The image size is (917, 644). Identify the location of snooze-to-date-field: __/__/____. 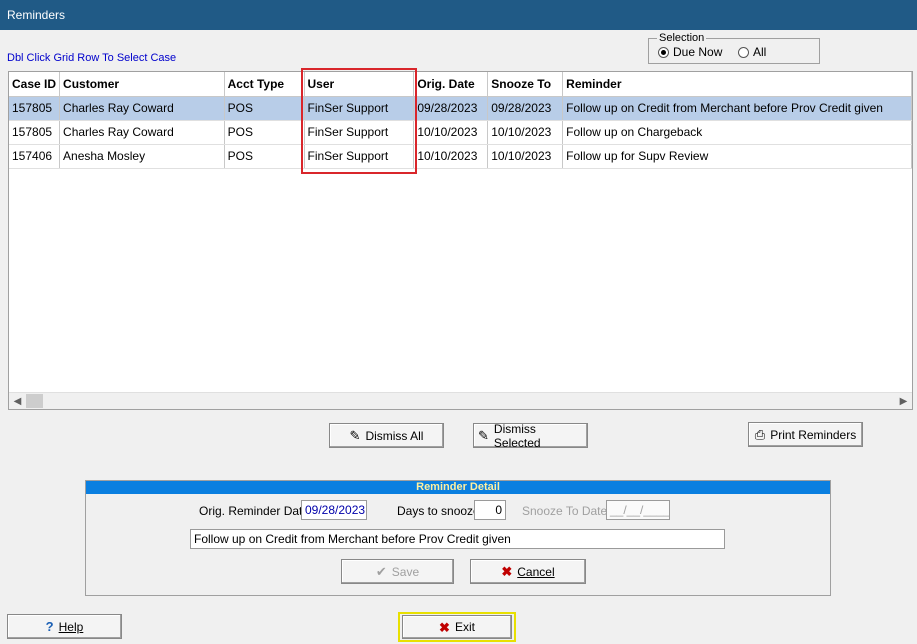
(638, 510).